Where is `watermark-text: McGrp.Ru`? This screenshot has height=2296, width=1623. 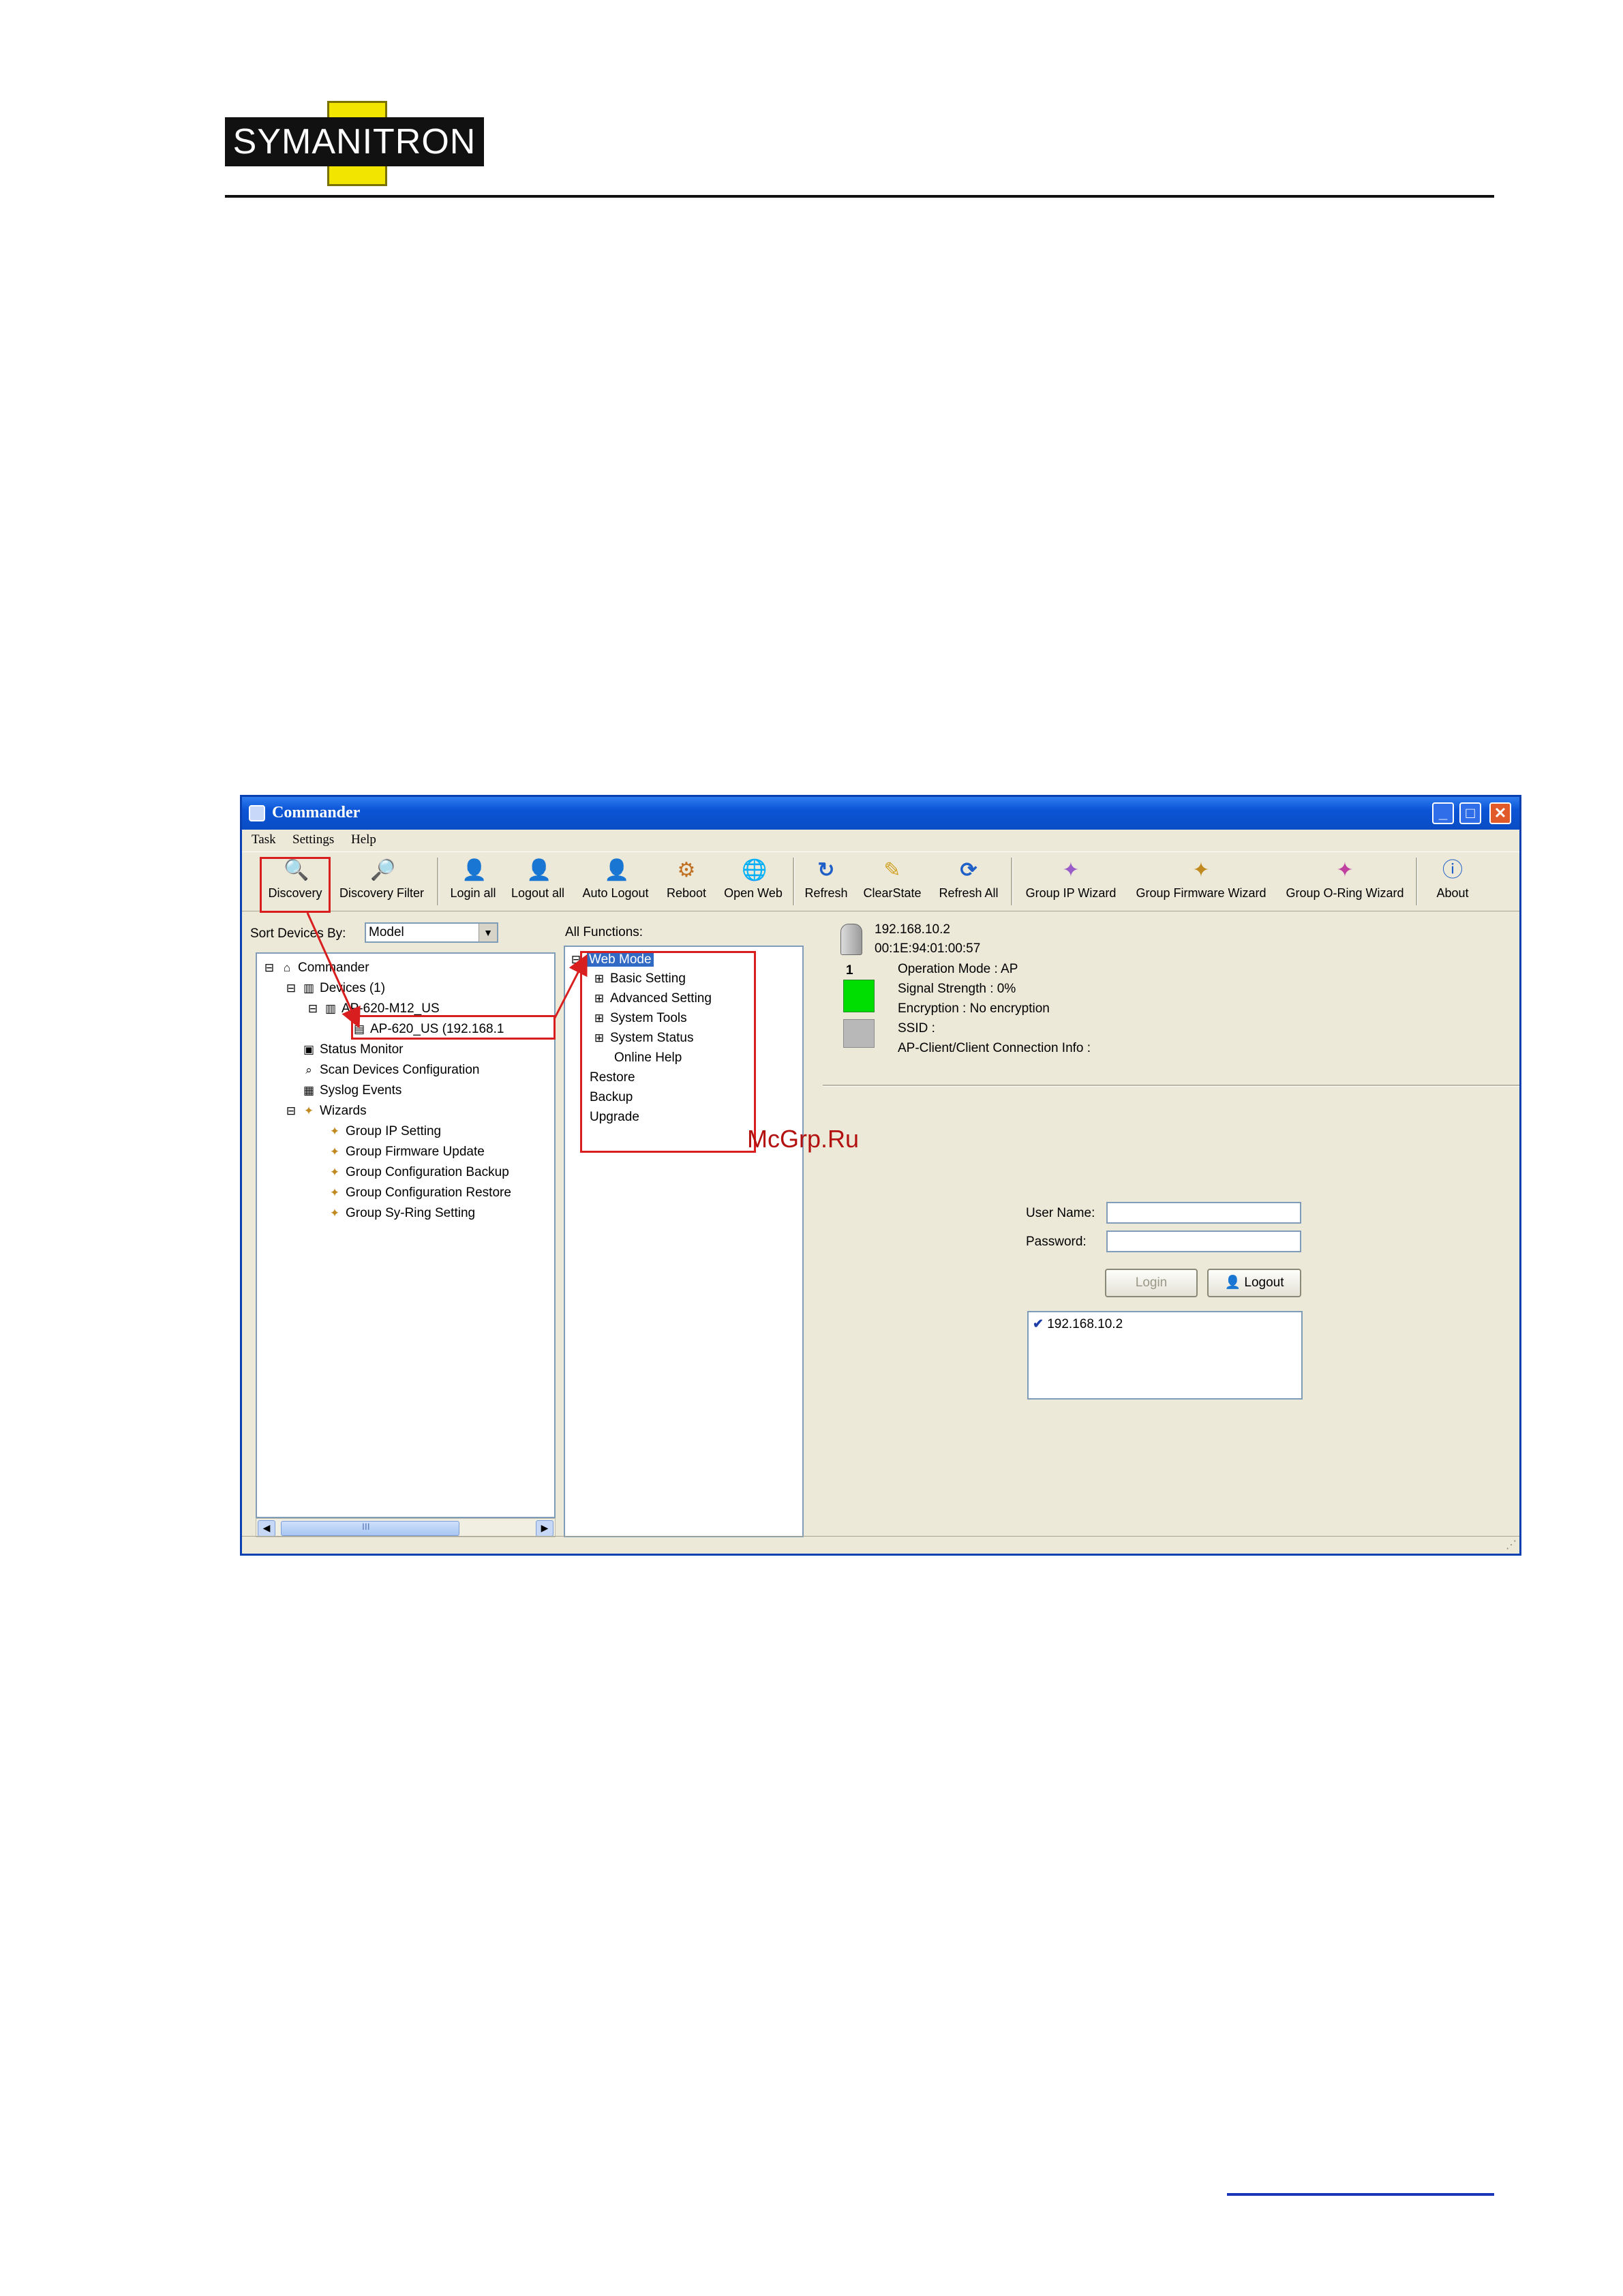 watermark-text: McGrp.Ru is located at coordinates (804, 1139).